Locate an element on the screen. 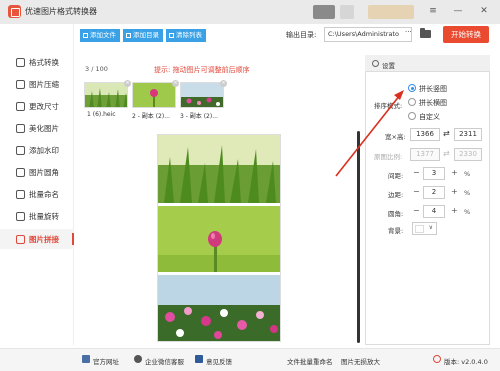 Image resolution: width=500 pixels, height=371 pixels. spacing-unit: % is located at coordinates (467, 174).